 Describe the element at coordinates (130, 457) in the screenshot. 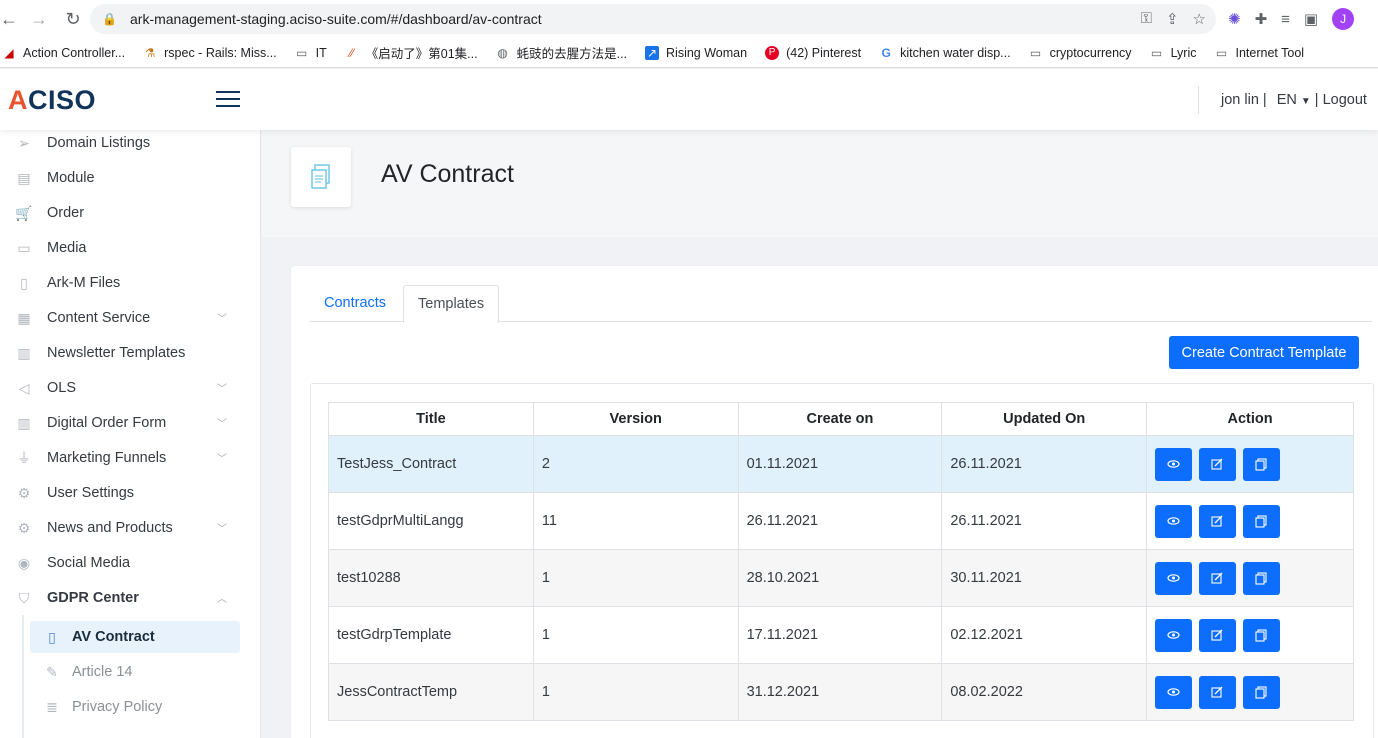

I see `sidebar-item-marketing-funnels: ⏚ Marketing Funnels ﹀` at that location.